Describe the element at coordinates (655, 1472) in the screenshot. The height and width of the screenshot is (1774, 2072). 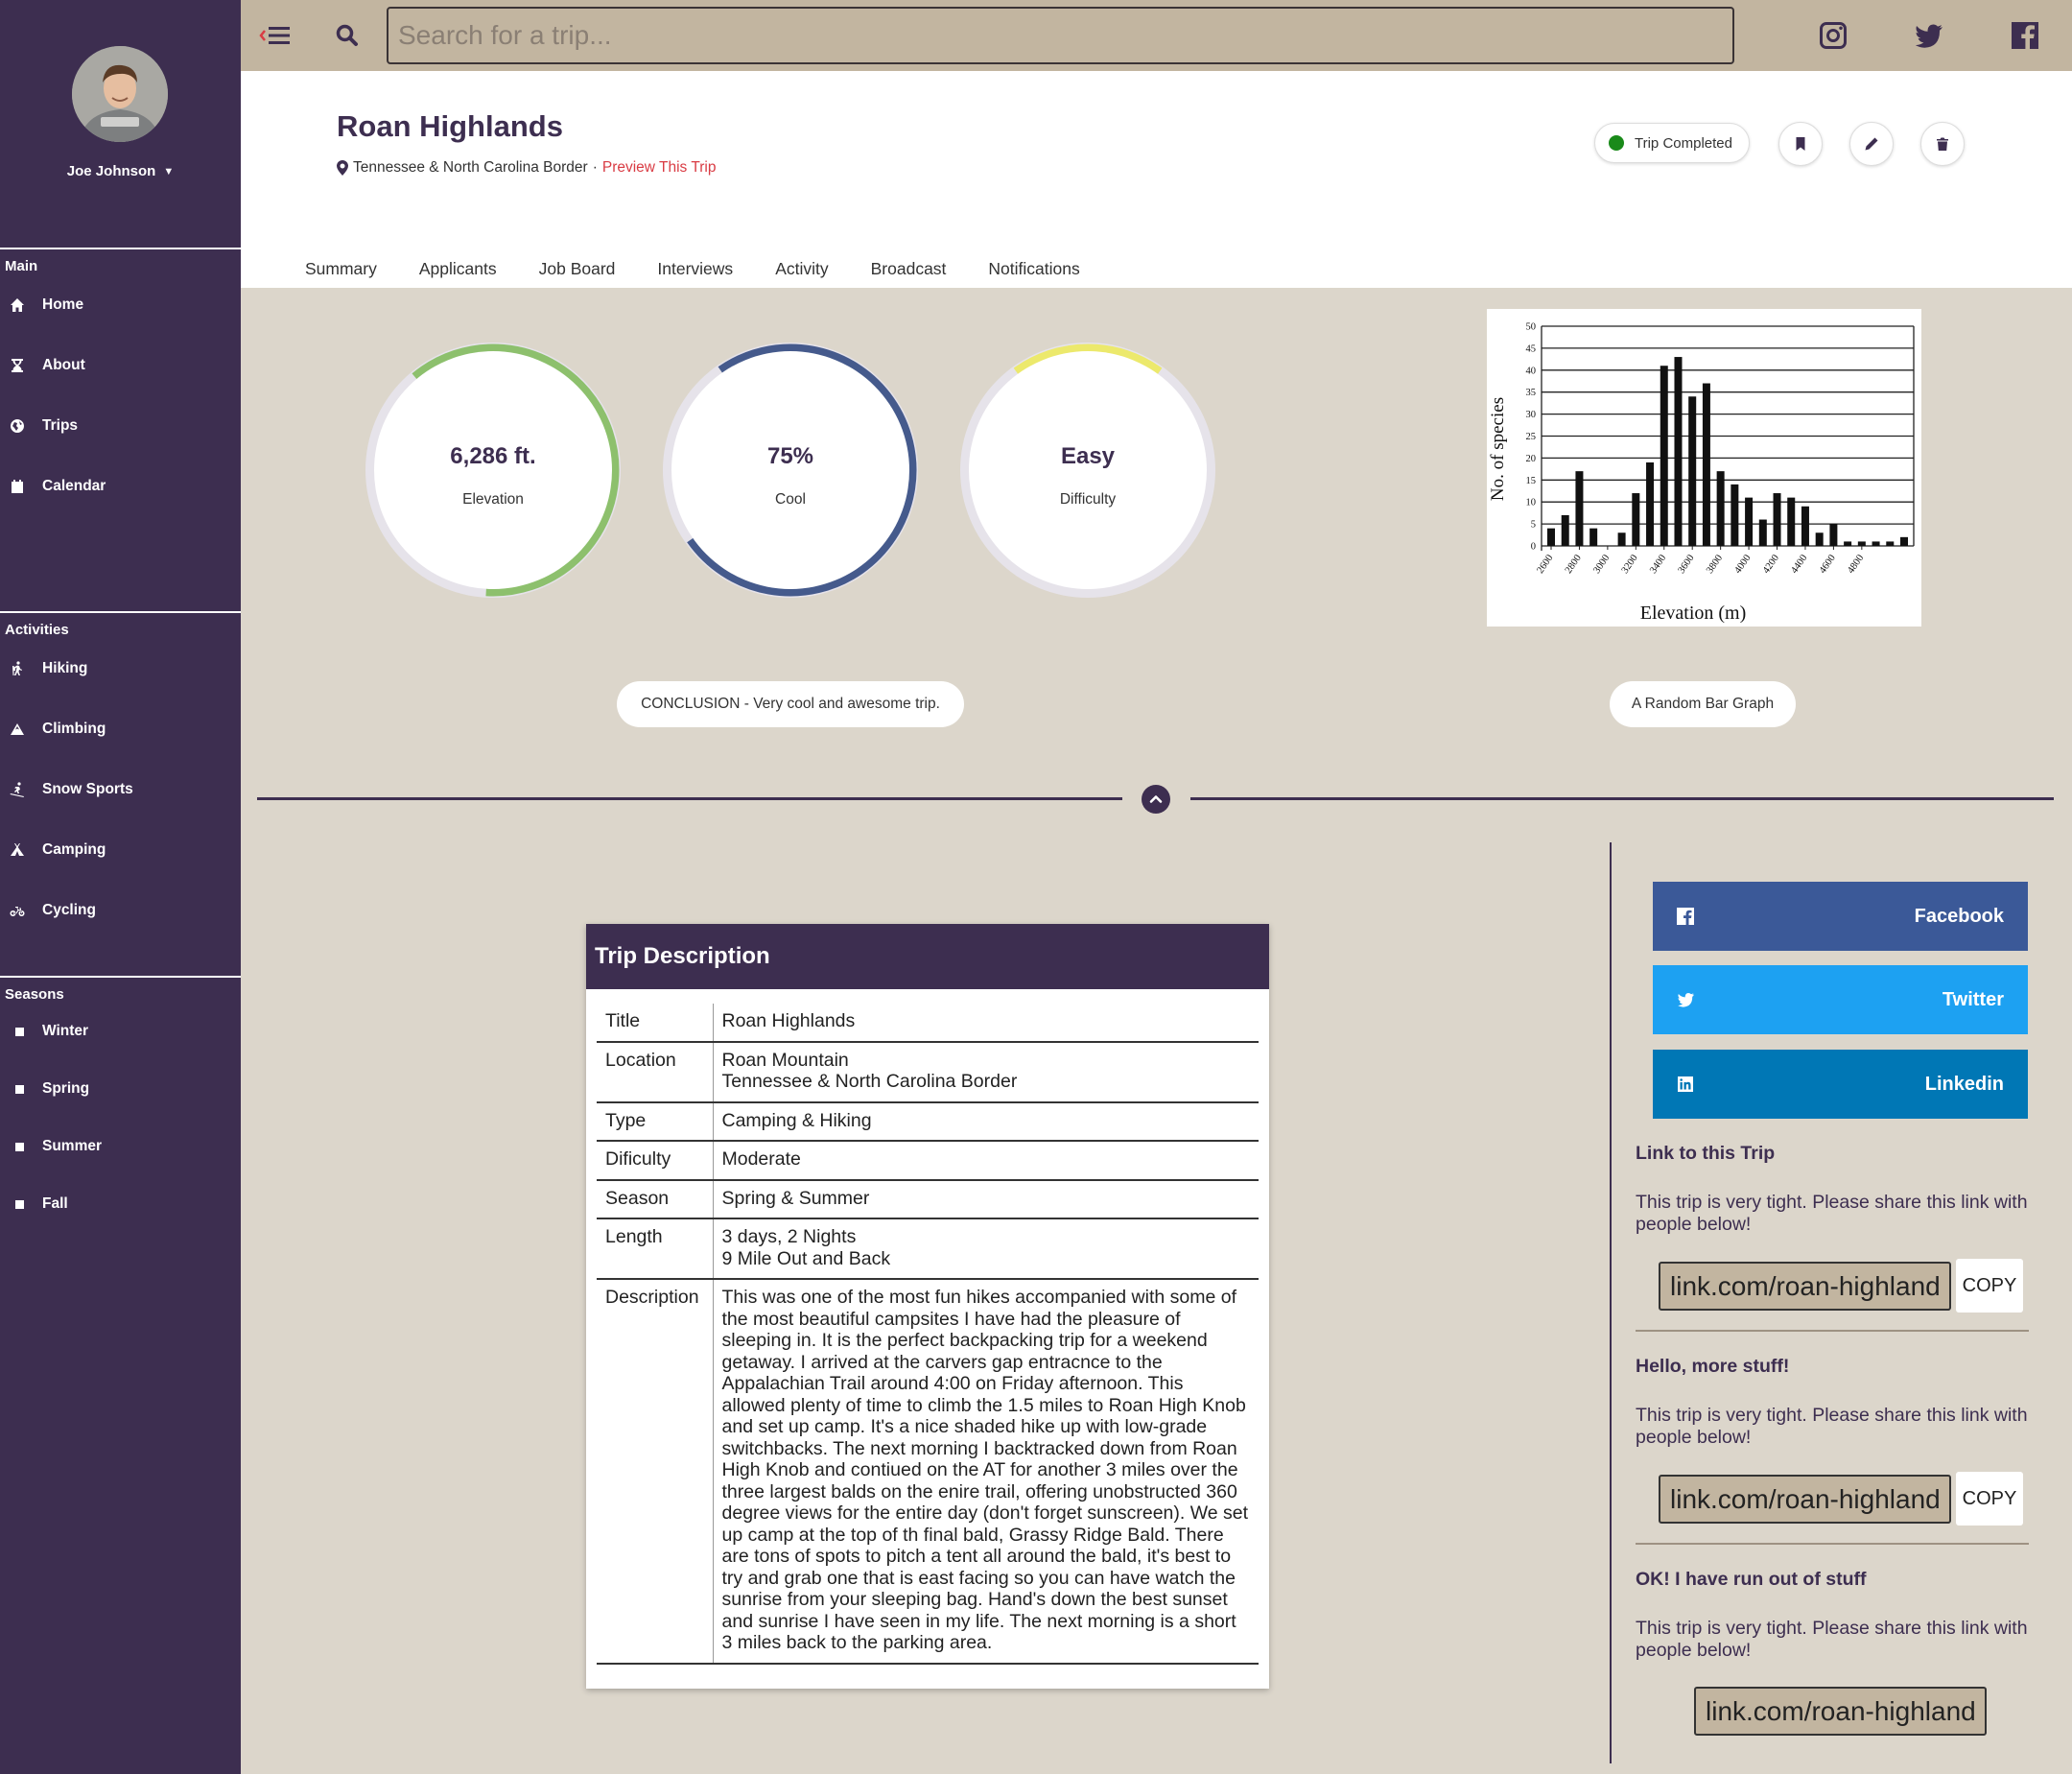
I see `row-key: Description` at that location.